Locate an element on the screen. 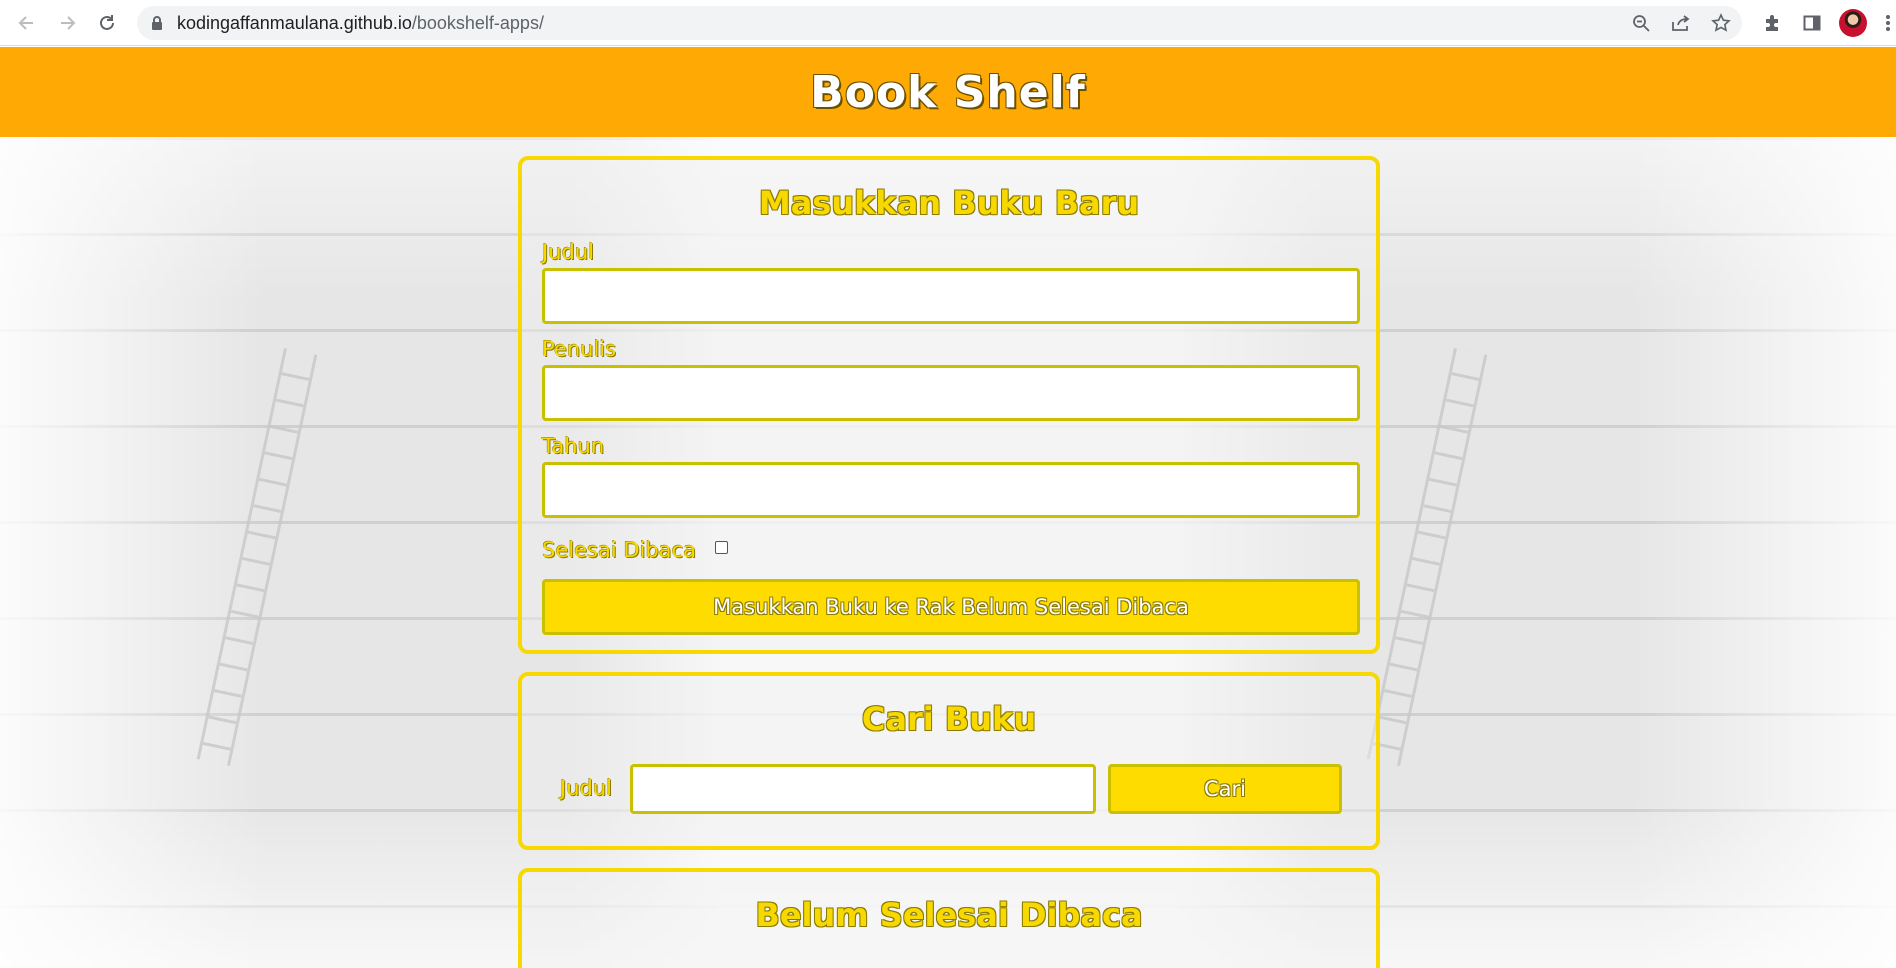 The width and height of the screenshot is (1896, 968). incomplete-section-title: Belum Selesai Dibaca is located at coordinates (949, 915).